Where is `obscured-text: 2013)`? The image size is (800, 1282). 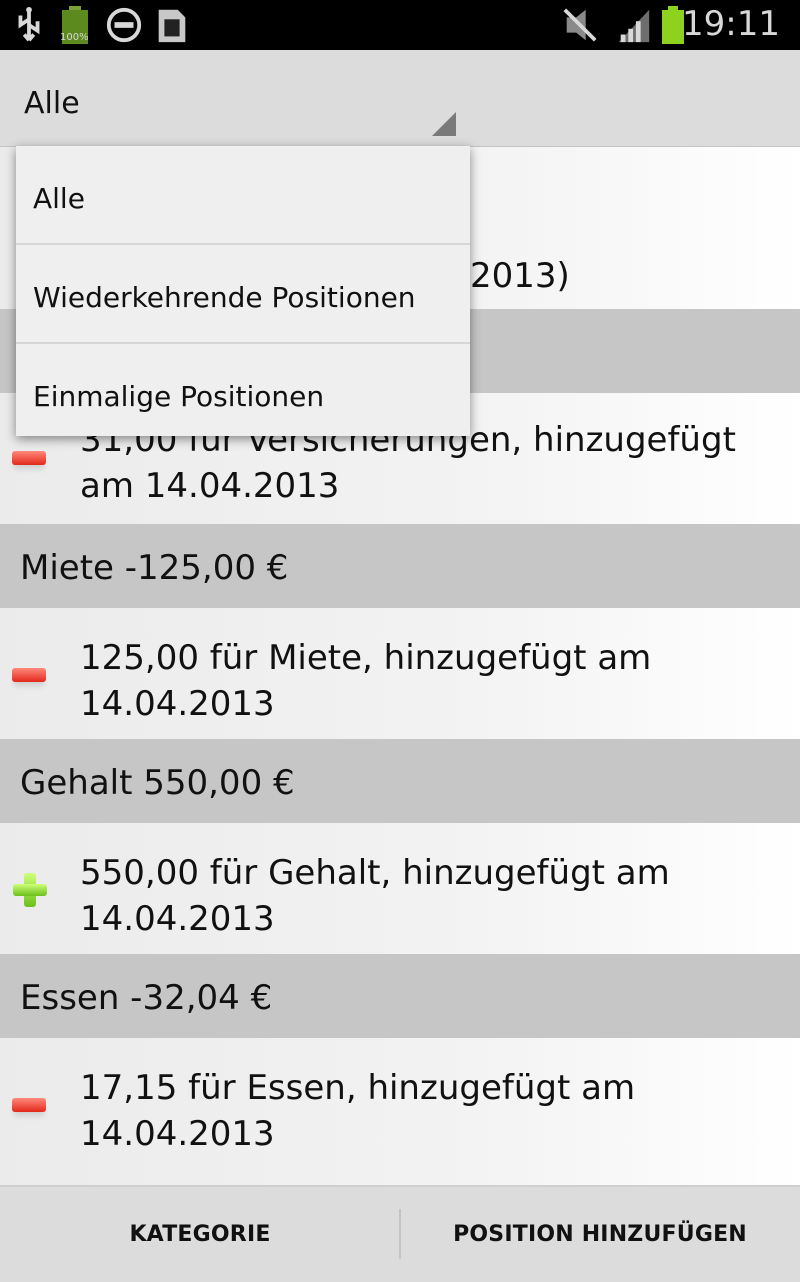 obscured-text: 2013) is located at coordinates (520, 276).